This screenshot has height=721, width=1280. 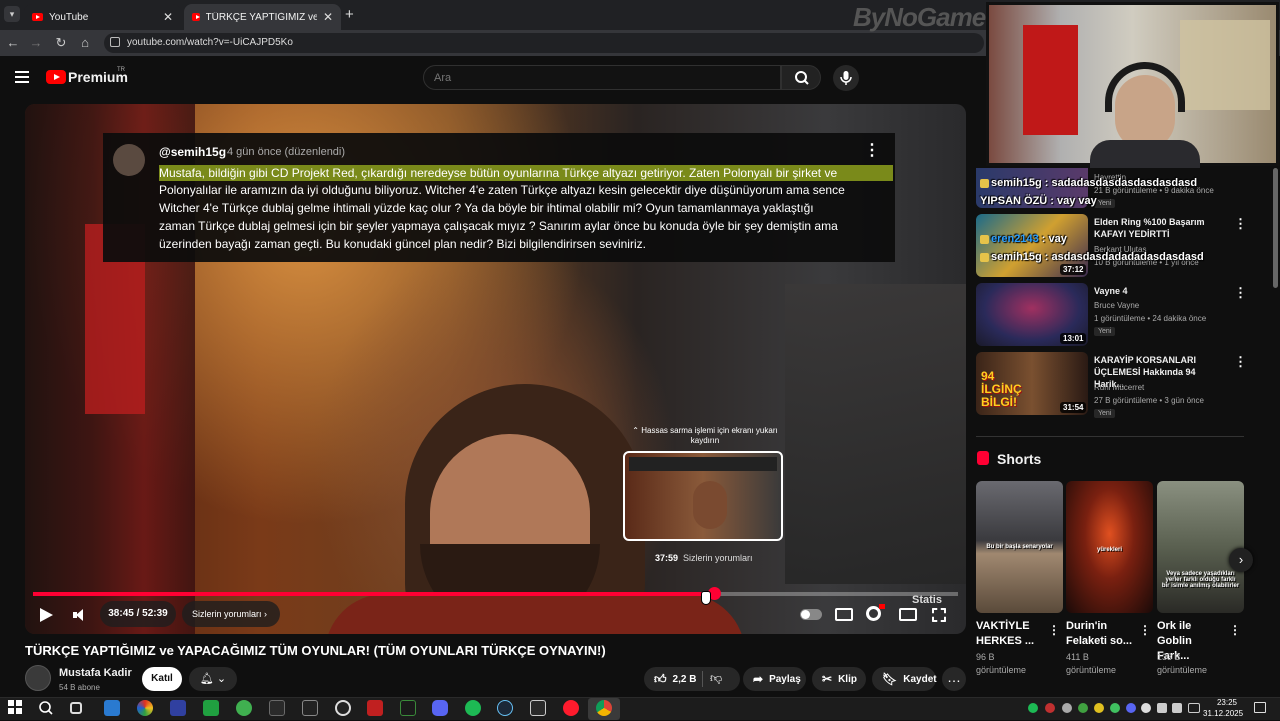 I want to click on chat-badge-icon, so click(x=984, y=239).